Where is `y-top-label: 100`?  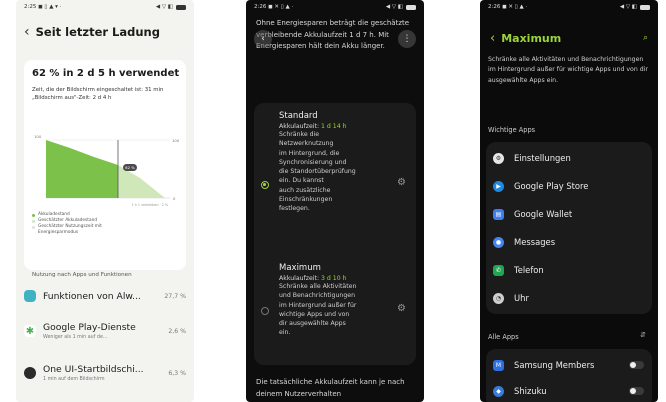 y-top-label: 100 is located at coordinates (38, 136).